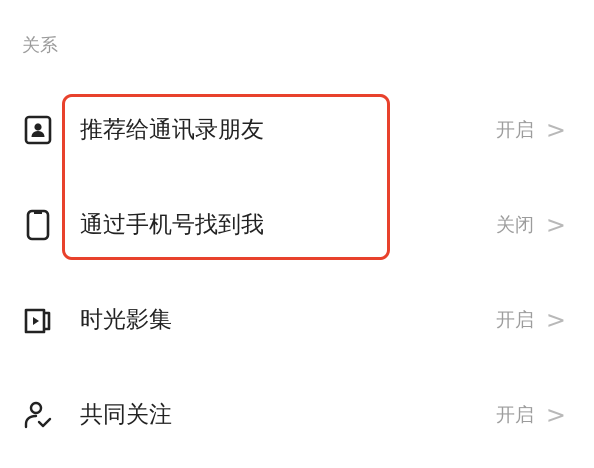  Describe the element at coordinates (40, 46) in the screenshot. I see `section-title: 关系` at that location.